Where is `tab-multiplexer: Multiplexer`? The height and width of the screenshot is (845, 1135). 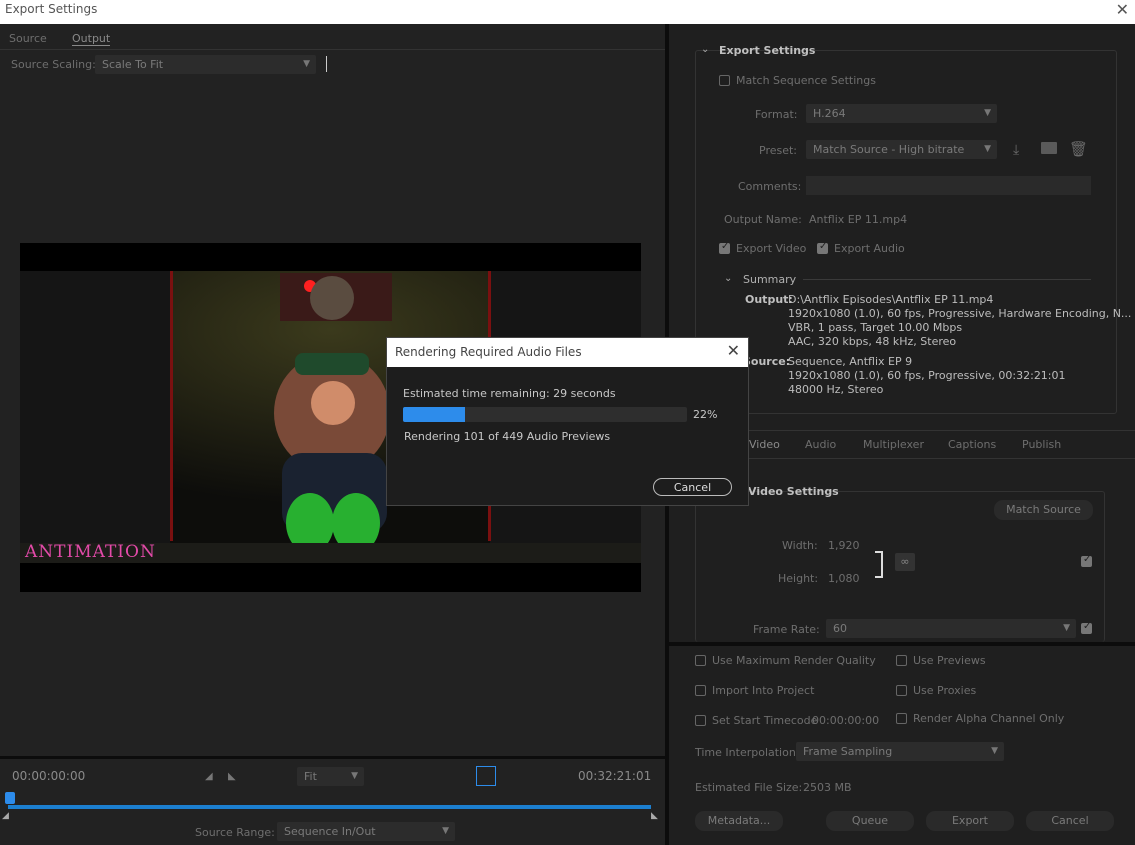 tab-multiplexer: Multiplexer is located at coordinates (893, 444).